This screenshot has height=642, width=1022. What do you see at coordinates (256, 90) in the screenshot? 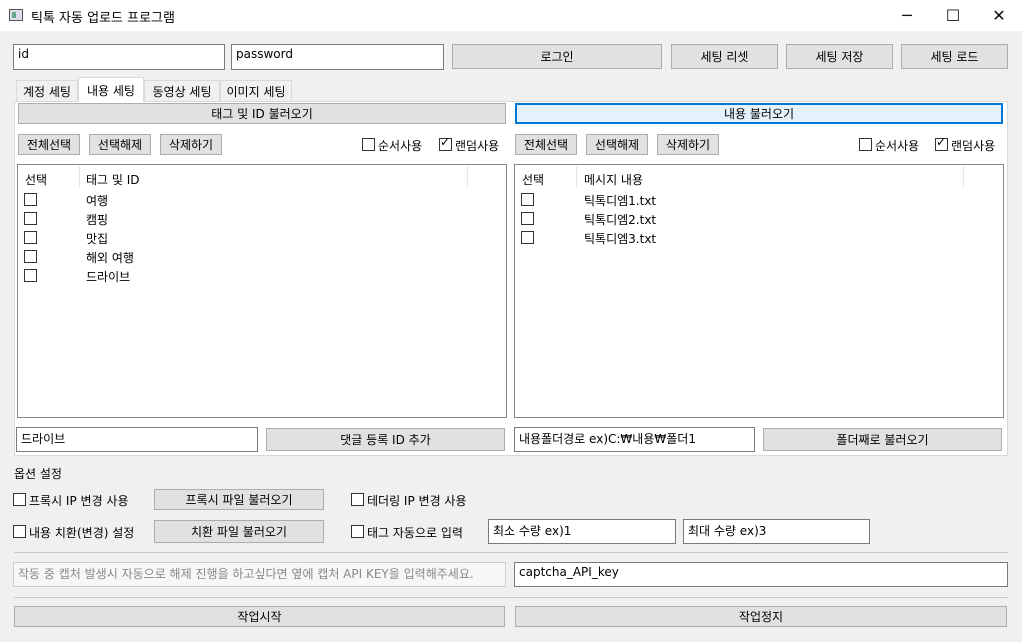
I see `tab-image-settings: 이미지 세팅` at bounding box center [256, 90].